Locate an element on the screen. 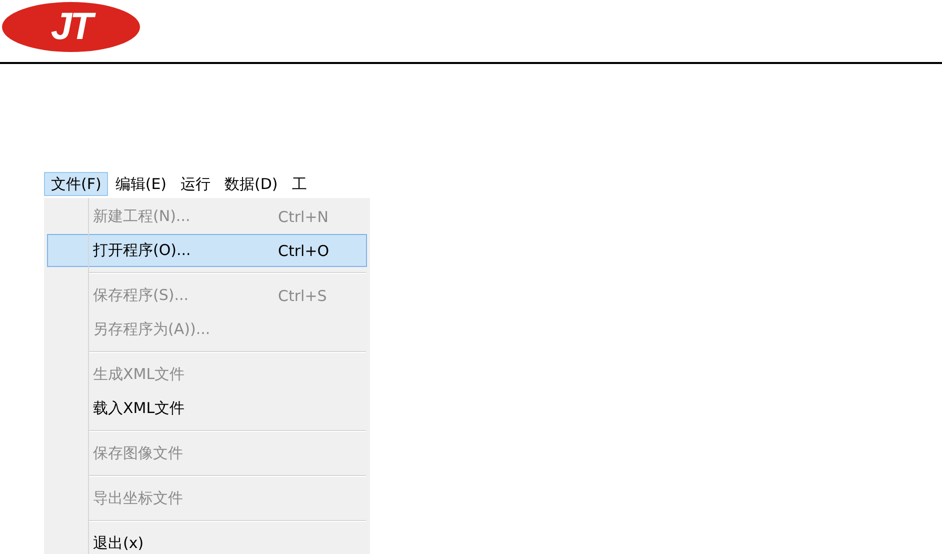 The width and height of the screenshot is (942, 554). menu-bar-item: 数据(D) is located at coordinates (251, 184).